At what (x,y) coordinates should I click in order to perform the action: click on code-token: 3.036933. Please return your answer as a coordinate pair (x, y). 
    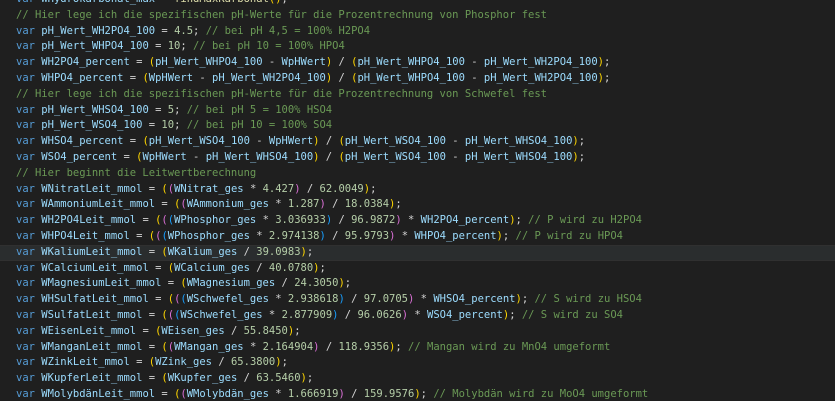
    Looking at the image, I should click on (300, 220).